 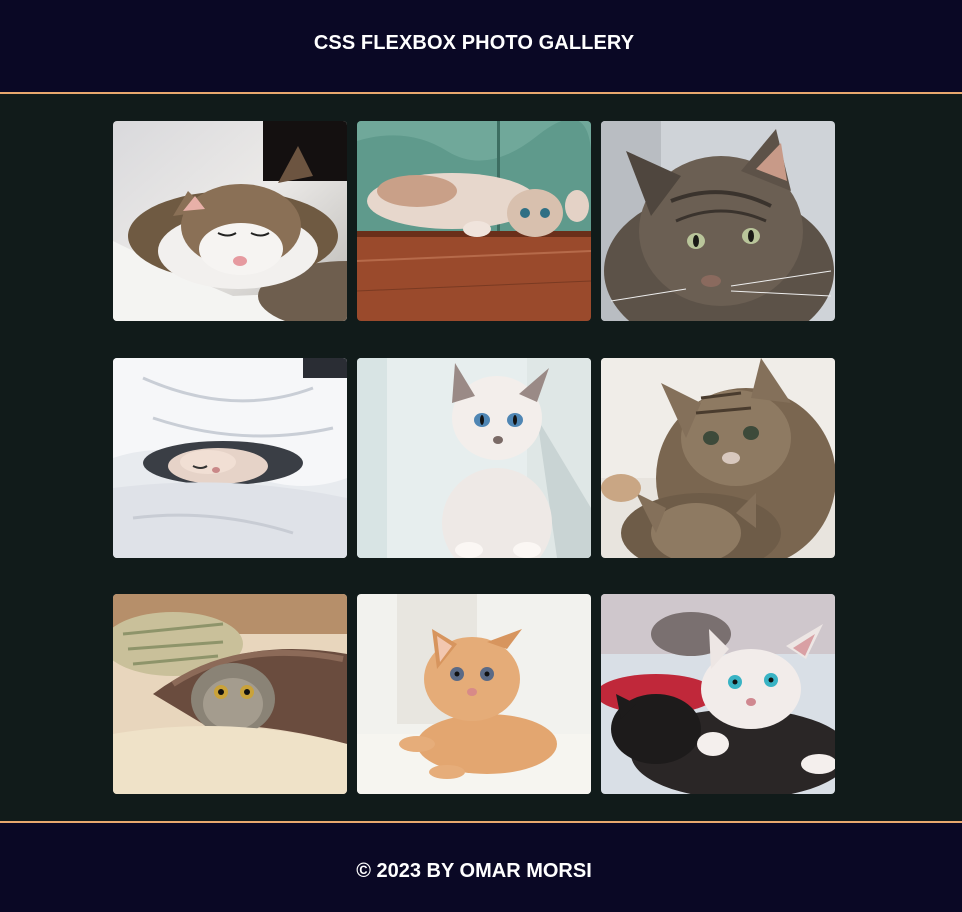 What do you see at coordinates (474, 871) in the screenshot?
I see `footer-copyright: © 2023 BY OMAR MORSI` at bounding box center [474, 871].